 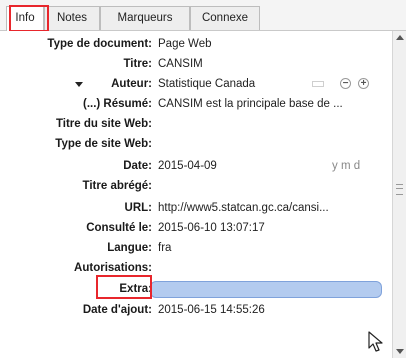 I want to click on creator-label: Auteur:, so click(x=131, y=84).